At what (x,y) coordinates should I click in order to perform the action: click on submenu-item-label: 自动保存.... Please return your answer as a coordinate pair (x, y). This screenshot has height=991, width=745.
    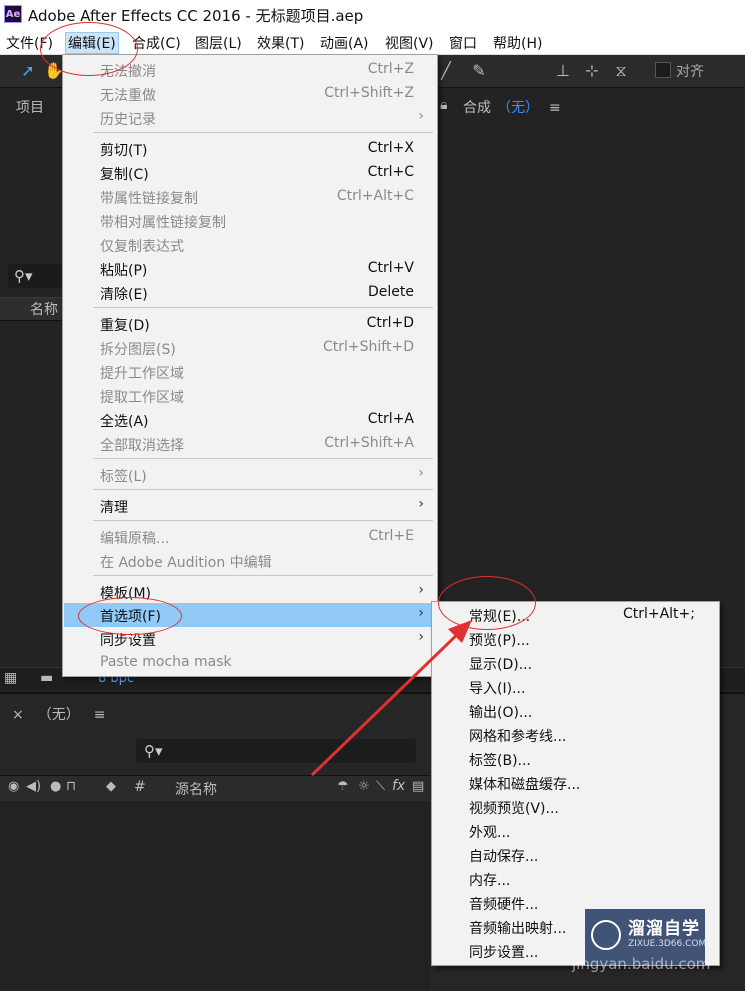
    Looking at the image, I should click on (504, 857).